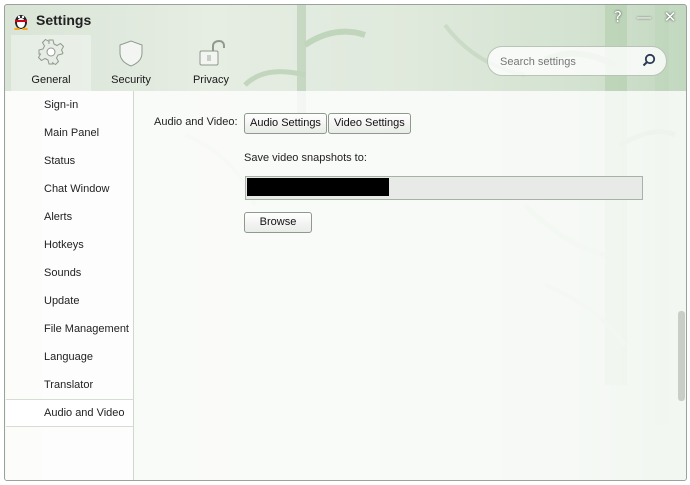 This screenshot has height=485, width=690. I want to click on window-title: Settings, so click(64, 20).